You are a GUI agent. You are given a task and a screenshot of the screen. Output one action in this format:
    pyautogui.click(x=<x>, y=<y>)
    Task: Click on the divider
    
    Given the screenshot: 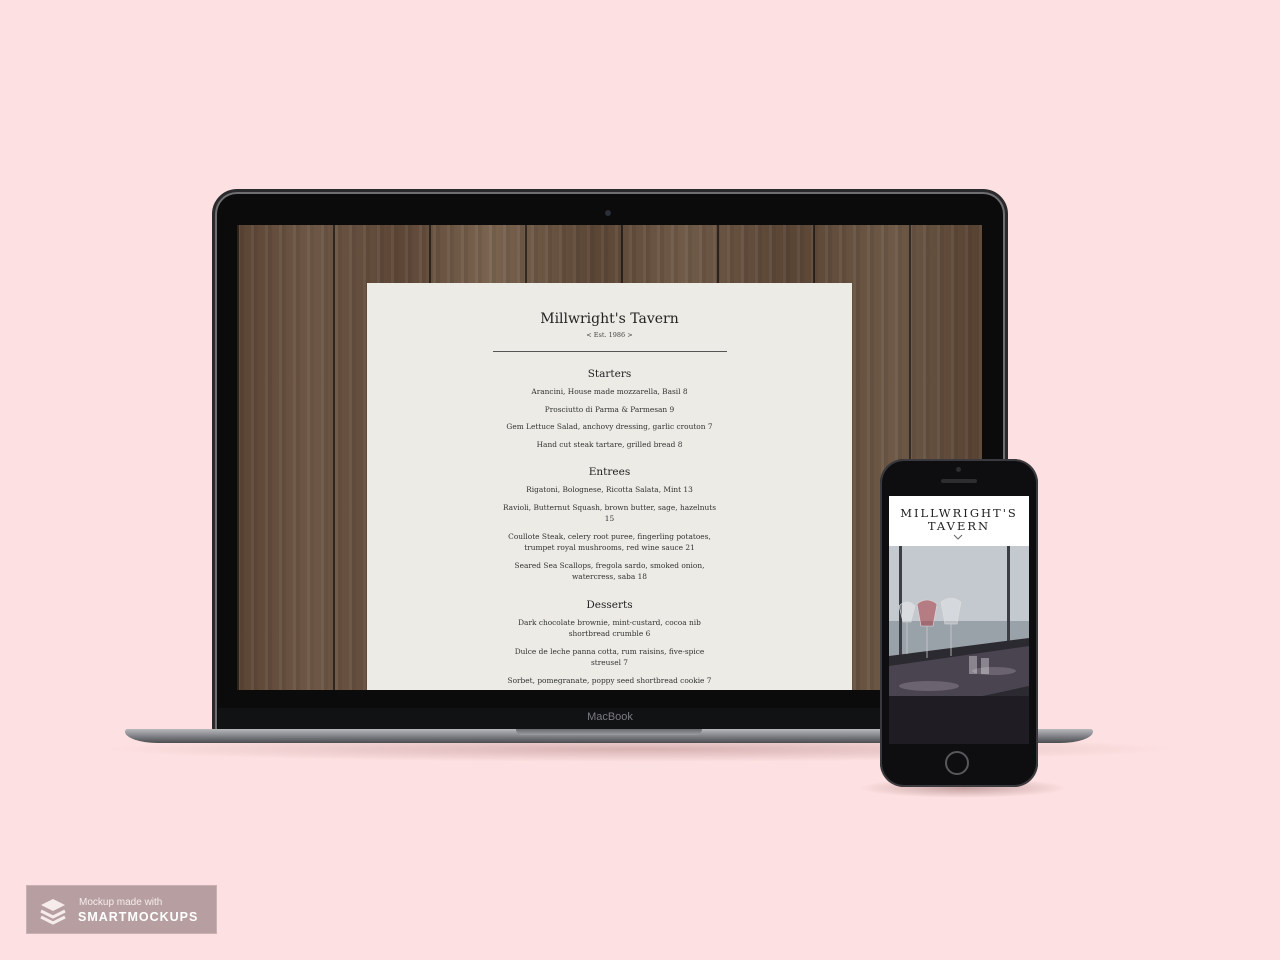 What is the action you would take?
    pyautogui.click(x=609, y=351)
    